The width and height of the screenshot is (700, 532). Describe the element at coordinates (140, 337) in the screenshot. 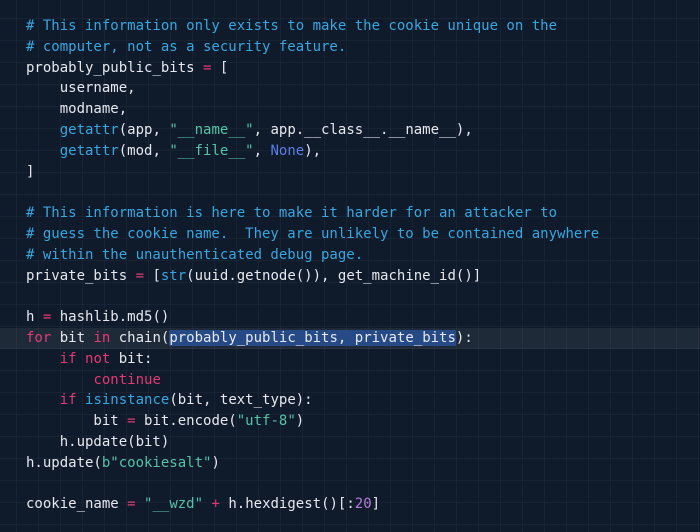

I see `code-token: chain(` at that location.